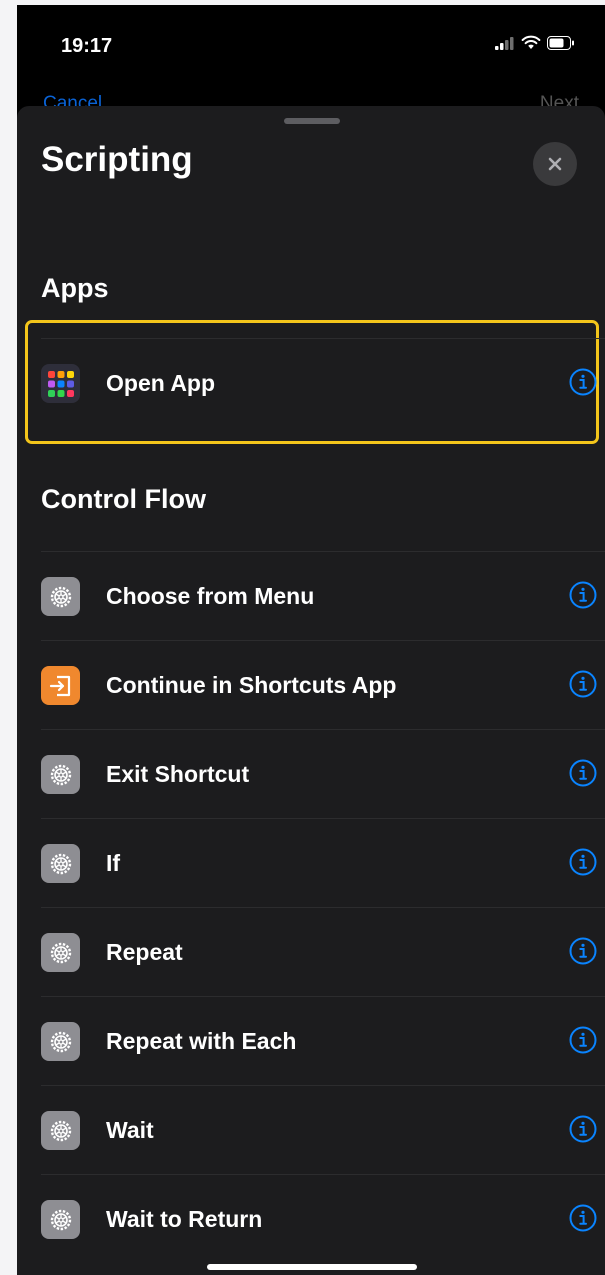 The width and height of the screenshot is (605, 1275). I want to click on wifi-icon, so click(531, 42).